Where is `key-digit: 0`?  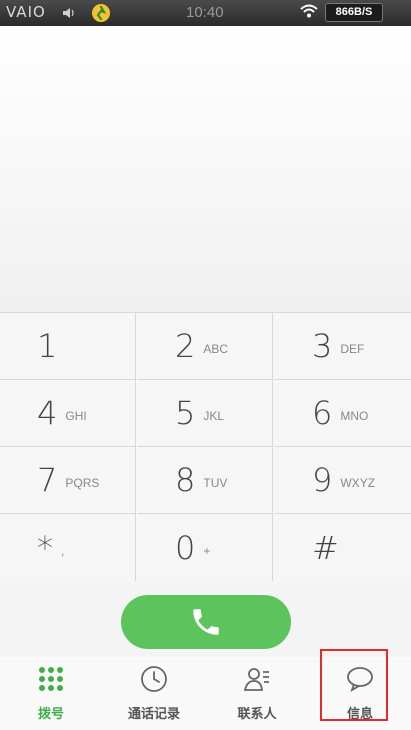 key-digit: 0 is located at coordinates (185, 547).